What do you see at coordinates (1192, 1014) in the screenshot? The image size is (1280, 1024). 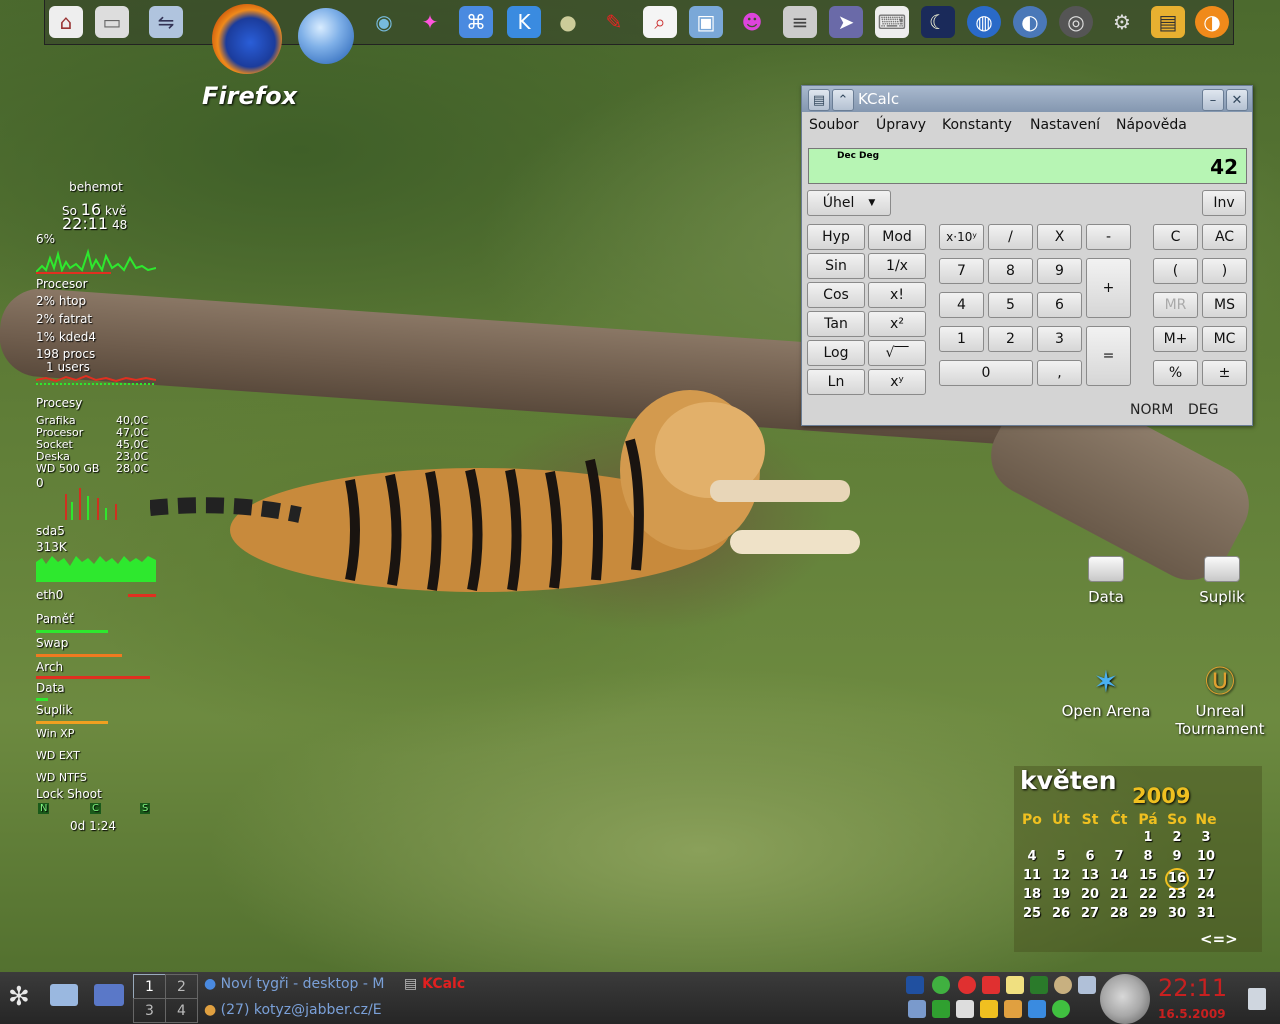 I see `clock-date: 16.5.2009` at bounding box center [1192, 1014].